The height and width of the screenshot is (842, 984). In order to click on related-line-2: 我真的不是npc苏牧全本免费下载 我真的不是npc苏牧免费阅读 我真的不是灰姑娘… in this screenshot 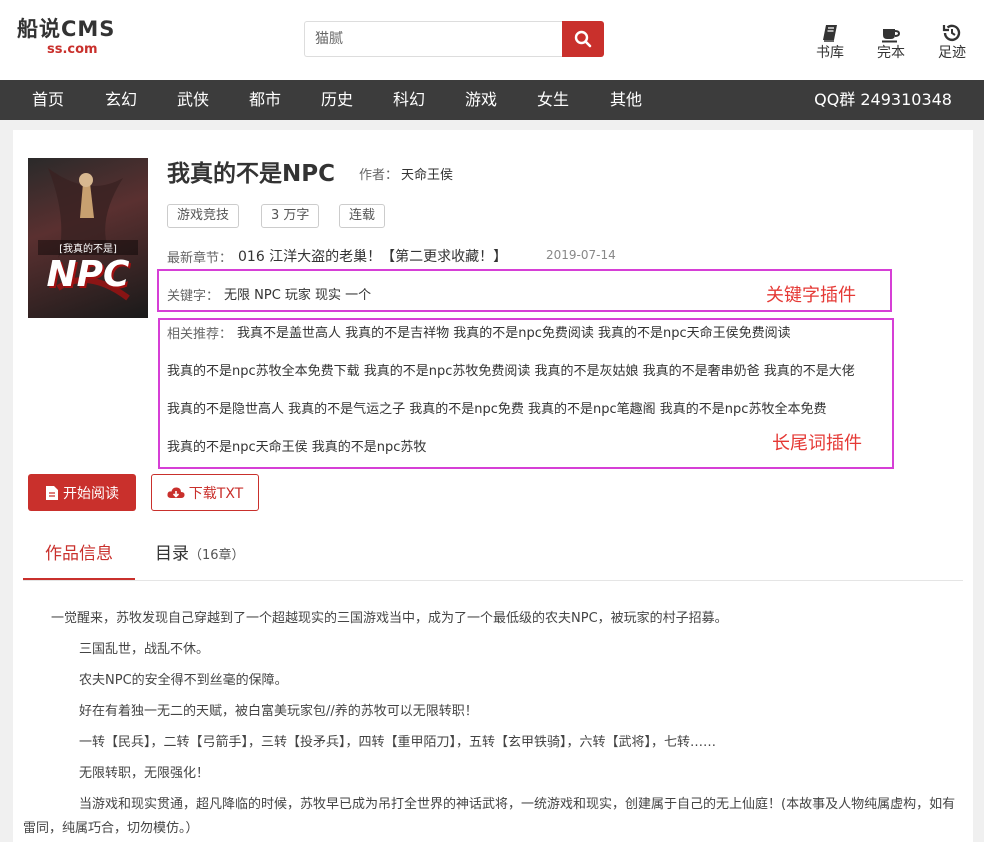, I will do `click(511, 369)`.